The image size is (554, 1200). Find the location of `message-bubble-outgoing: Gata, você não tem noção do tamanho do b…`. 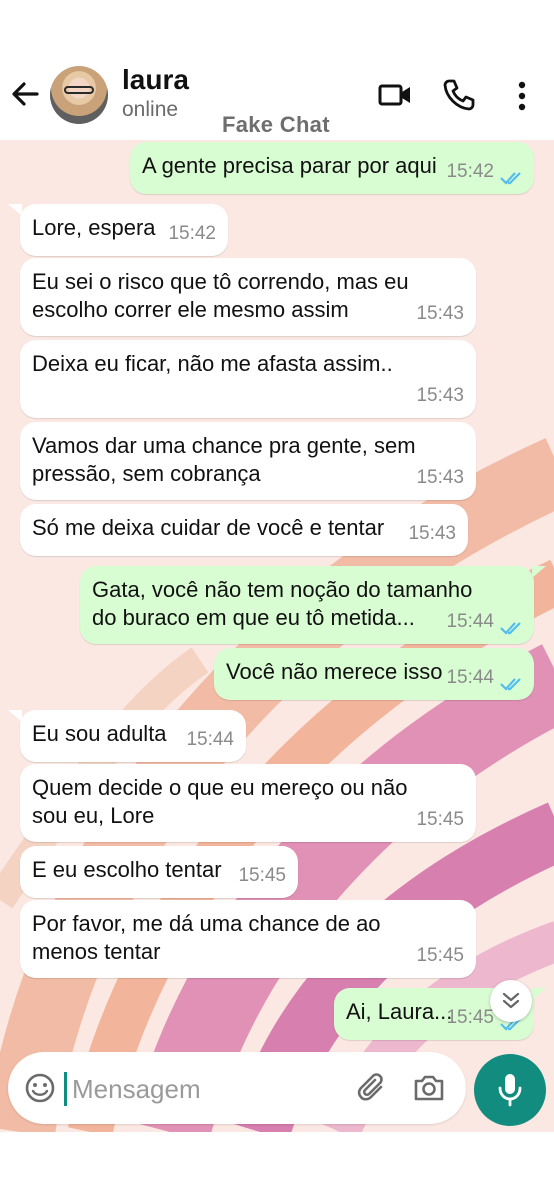

message-bubble-outgoing: Gata, você não tem noção do tamanho do b… is located at coordinates (307, 605).